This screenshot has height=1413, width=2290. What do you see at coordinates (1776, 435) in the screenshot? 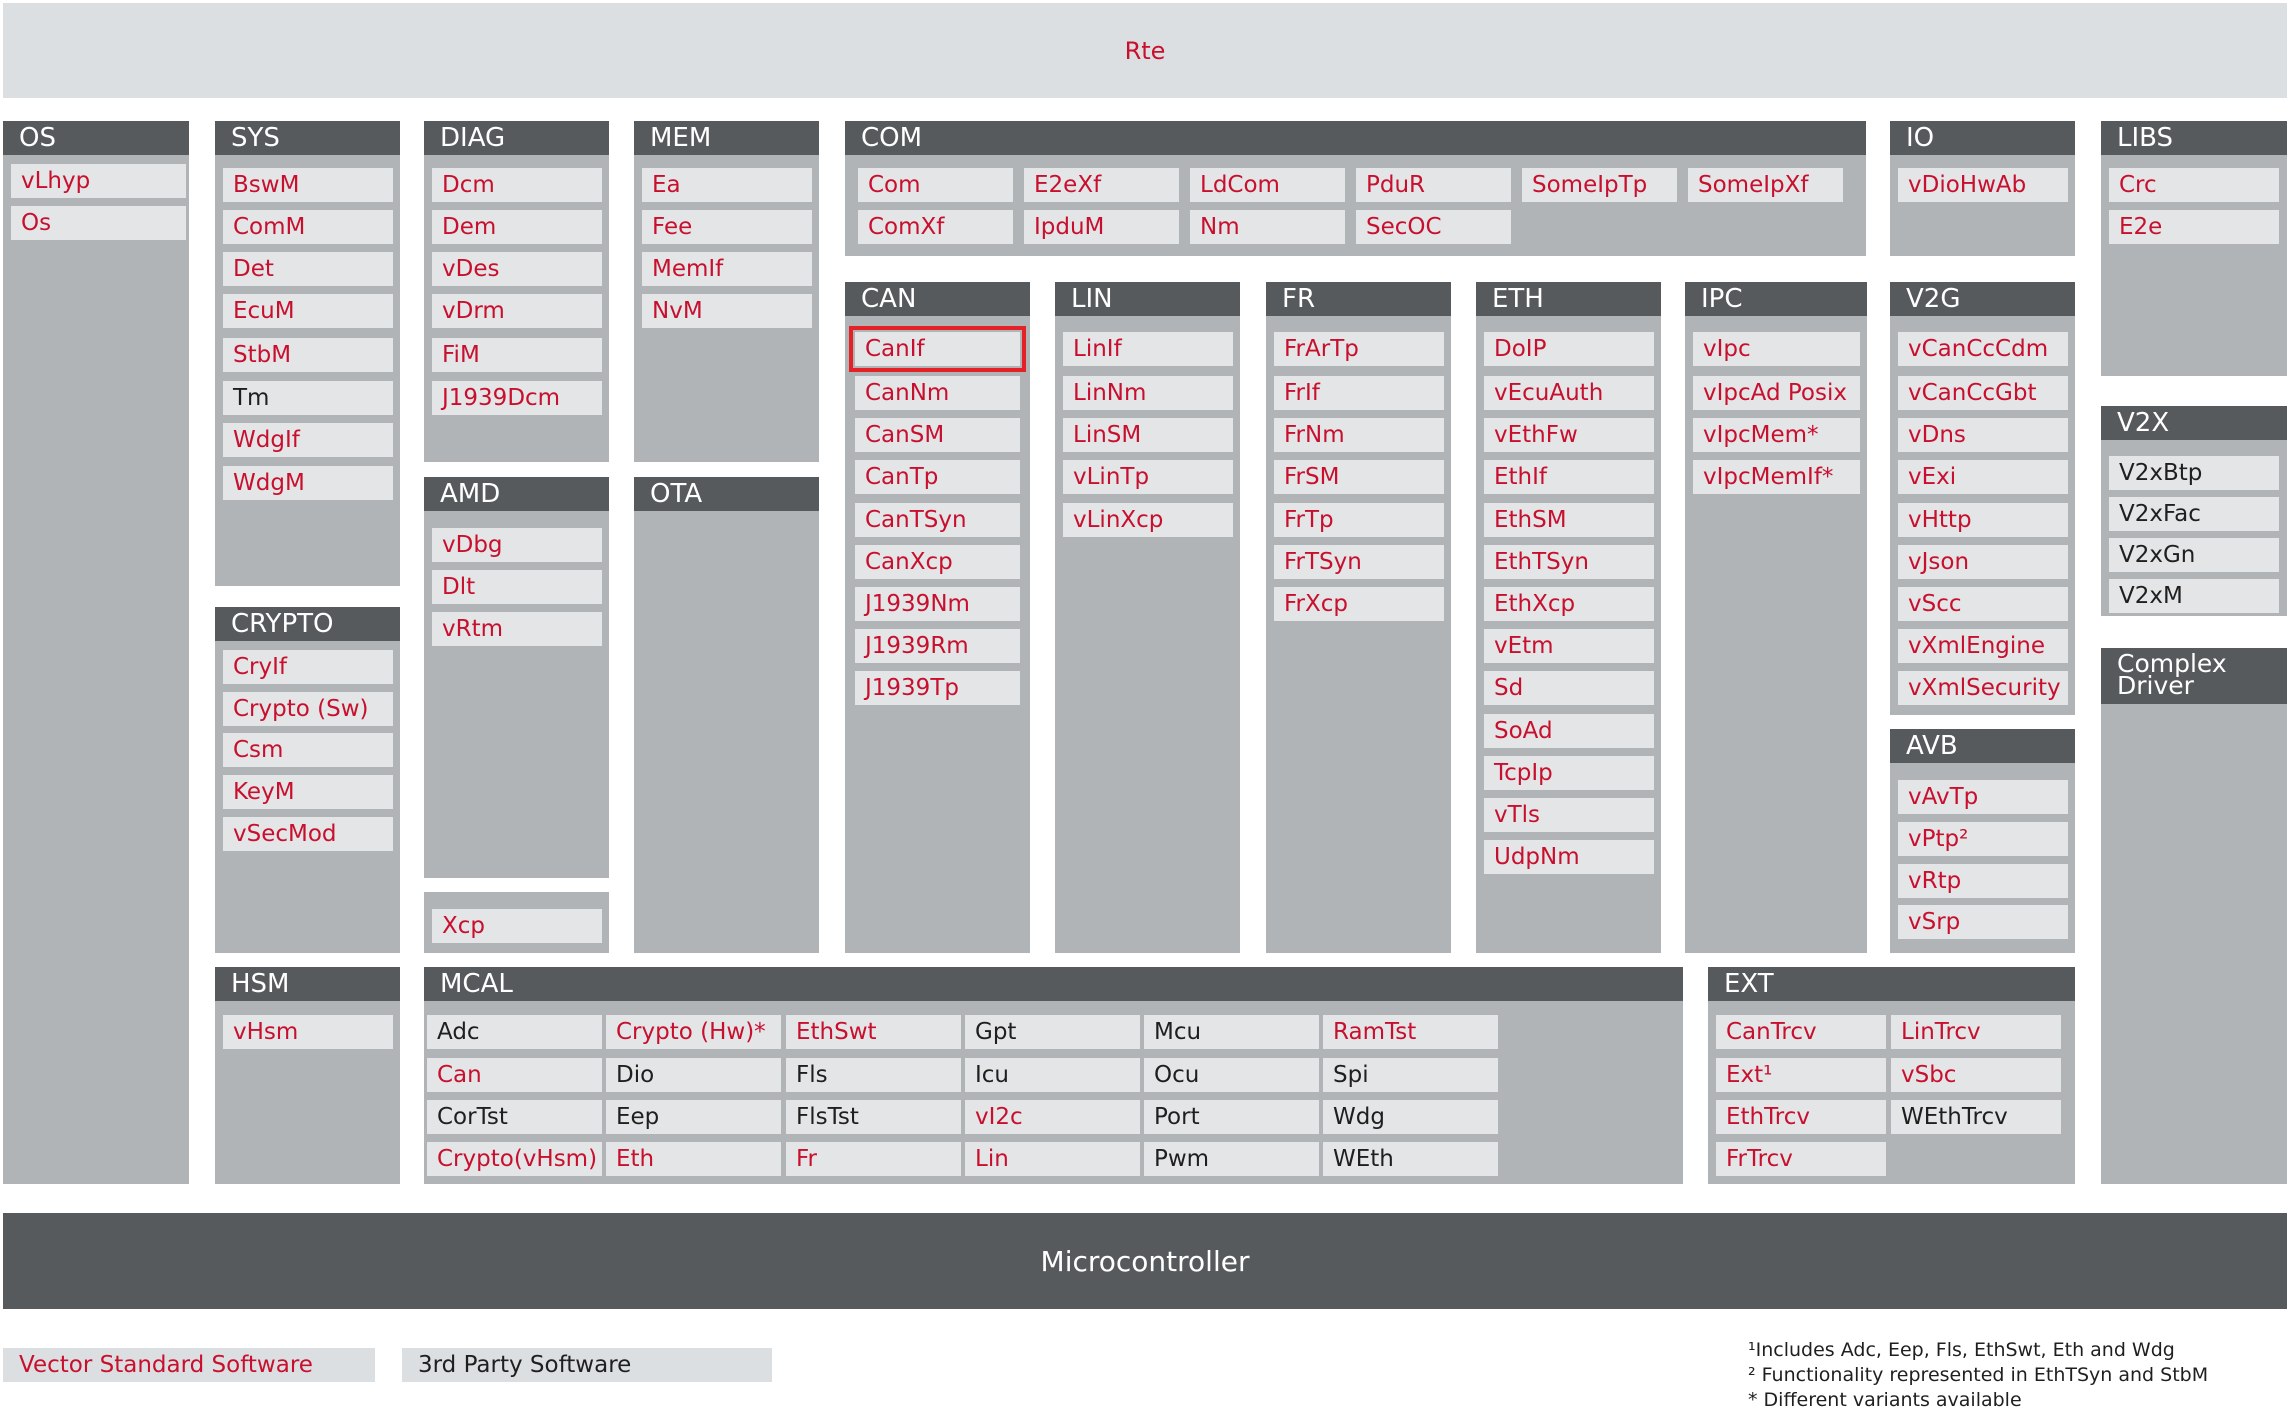
I see `module-vipcmem: vIpcMem*` at bounding box center [1776, 435].